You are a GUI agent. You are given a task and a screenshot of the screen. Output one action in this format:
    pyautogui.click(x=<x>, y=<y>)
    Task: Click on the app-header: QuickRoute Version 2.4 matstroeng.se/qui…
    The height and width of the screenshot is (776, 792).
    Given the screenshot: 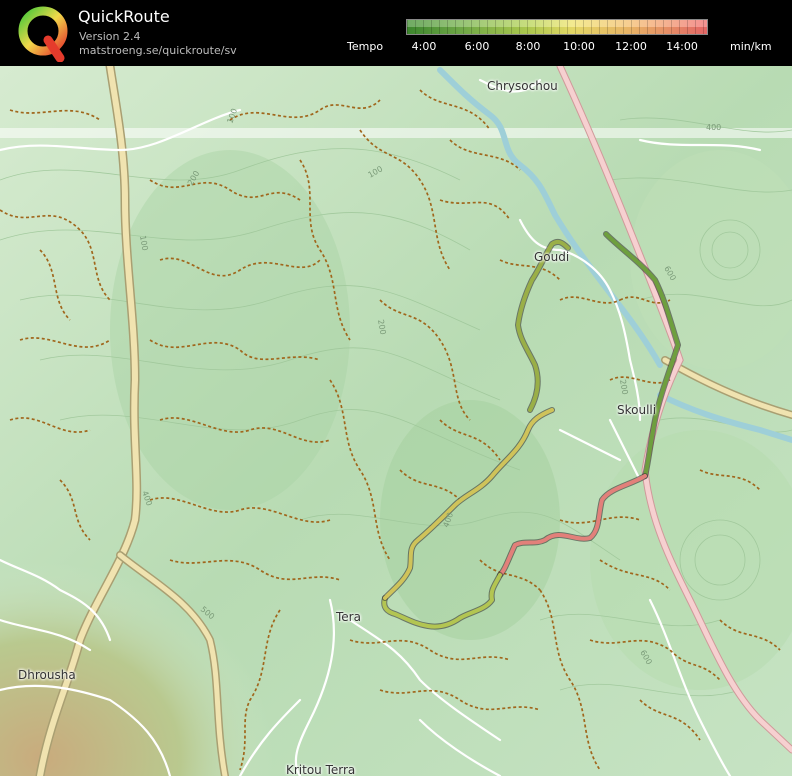 What is the action you would take?
    pyautogui.click(x=396, y=33)
    